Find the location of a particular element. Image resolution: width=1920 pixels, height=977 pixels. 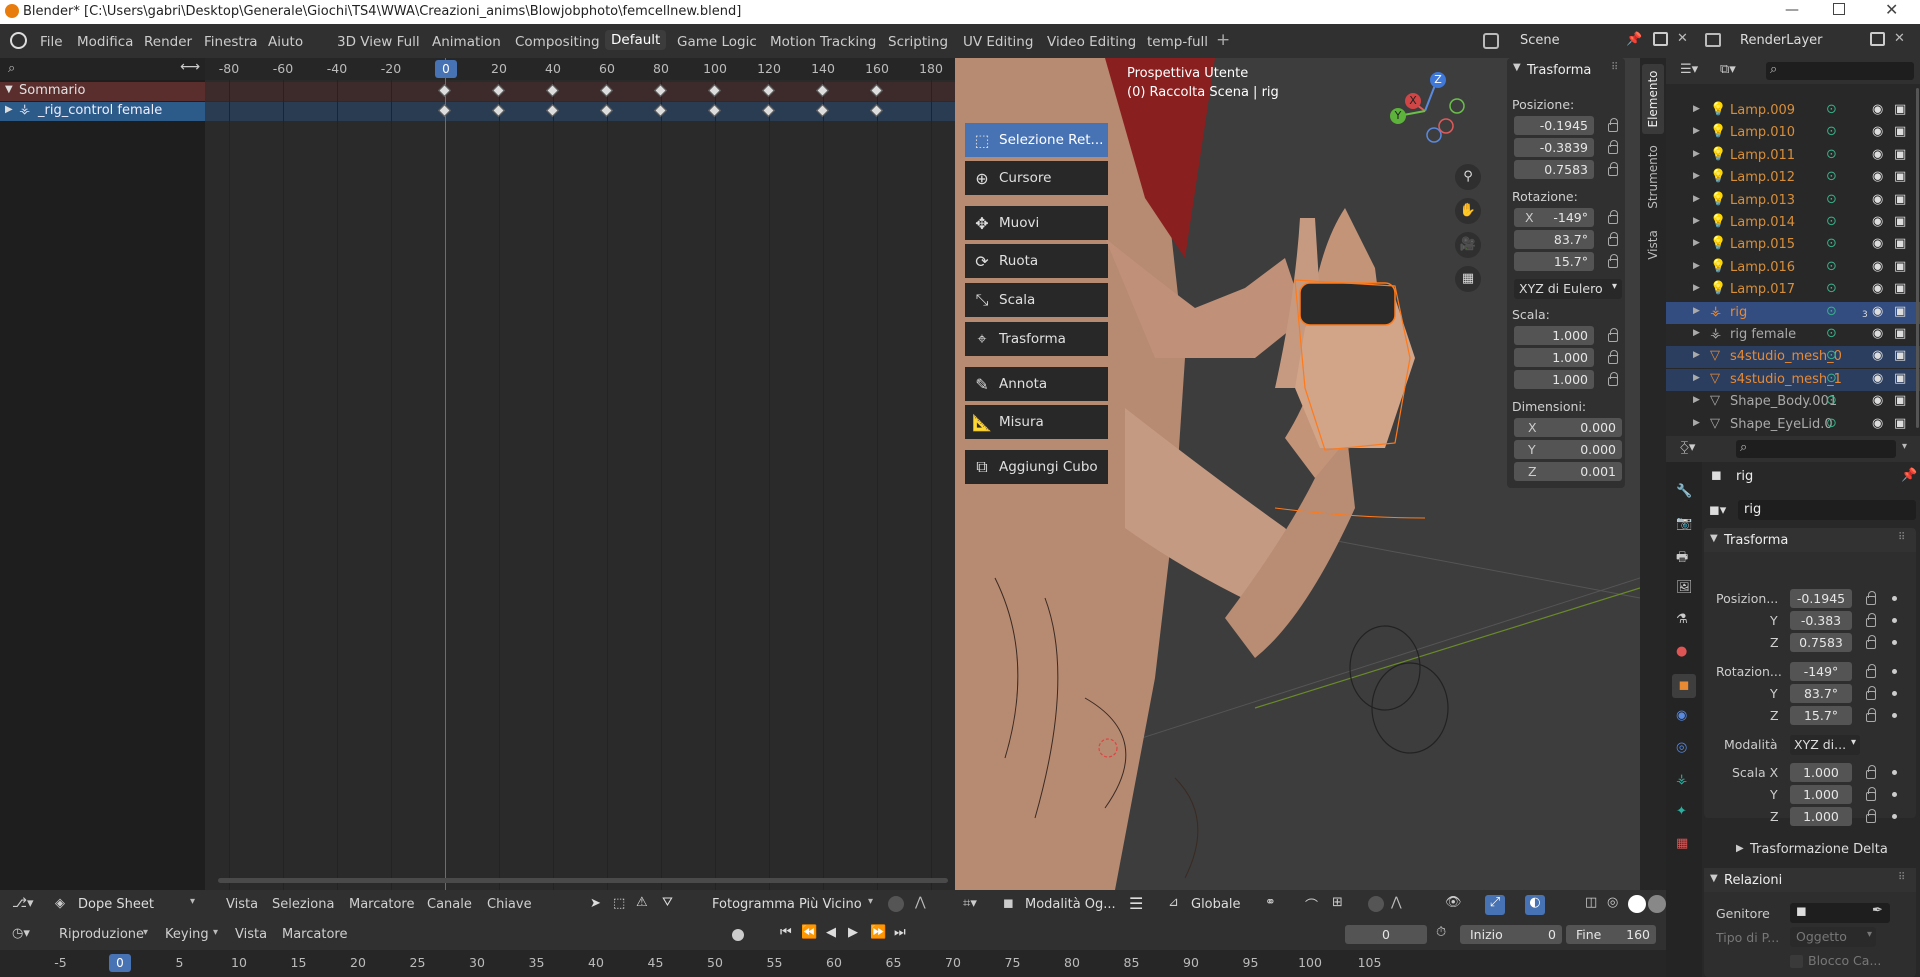

normalize-toggle-icon: ⟷ is located at coordinates (190, 67).